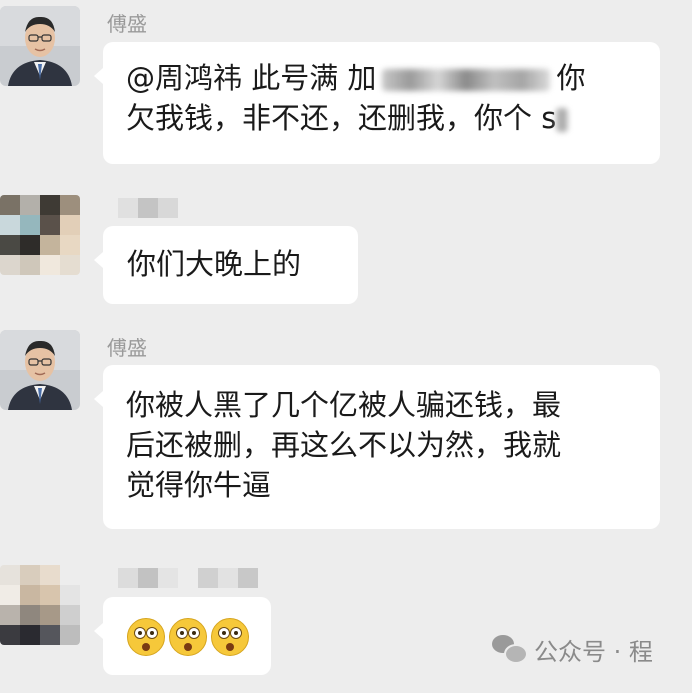  I want to click on message-text: 欠我钱，非不还，还删我，你个 s, so click(341, 118).